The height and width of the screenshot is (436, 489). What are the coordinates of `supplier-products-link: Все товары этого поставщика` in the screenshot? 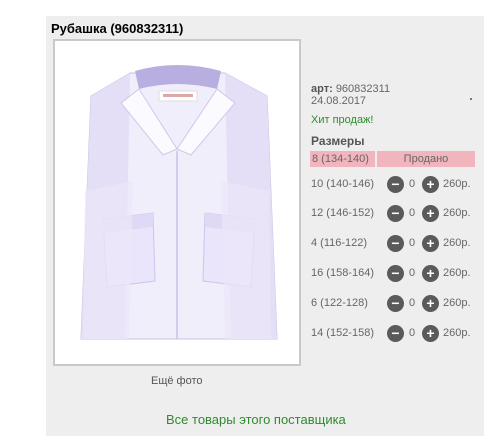 It's located at (256, 419).